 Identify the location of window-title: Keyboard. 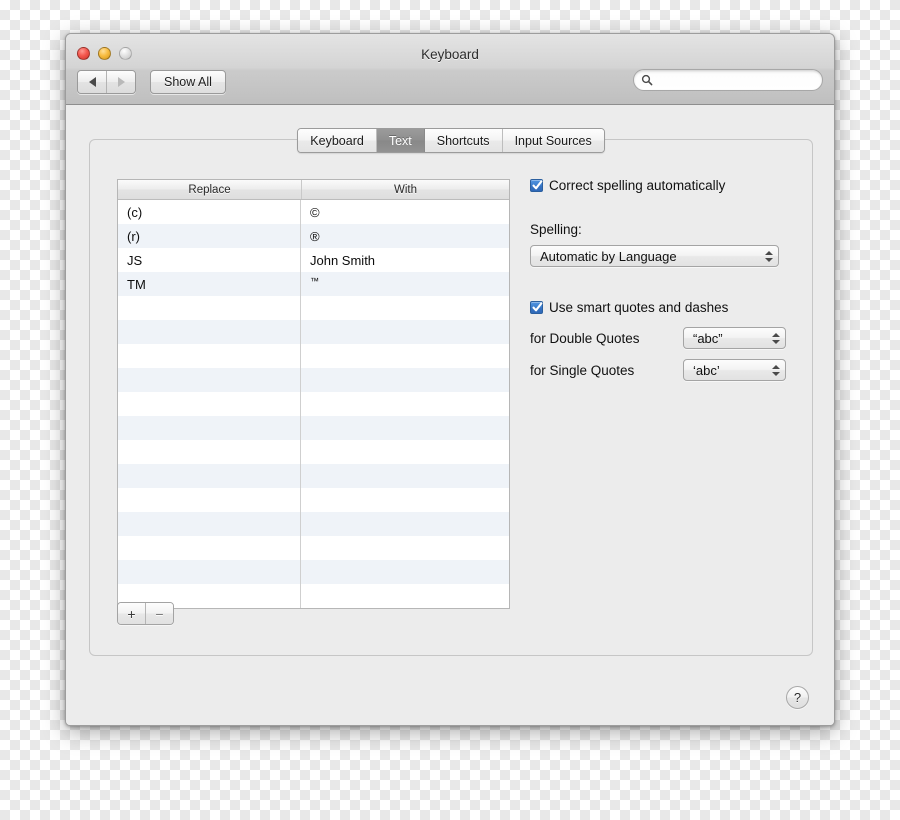
(450, 54).